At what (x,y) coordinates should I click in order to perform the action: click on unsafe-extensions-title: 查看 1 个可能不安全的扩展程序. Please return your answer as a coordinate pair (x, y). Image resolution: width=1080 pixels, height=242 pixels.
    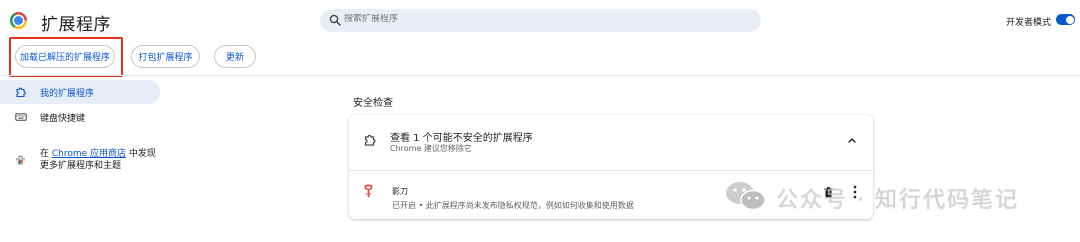
    Looking at the image, I should click on (461, 138).